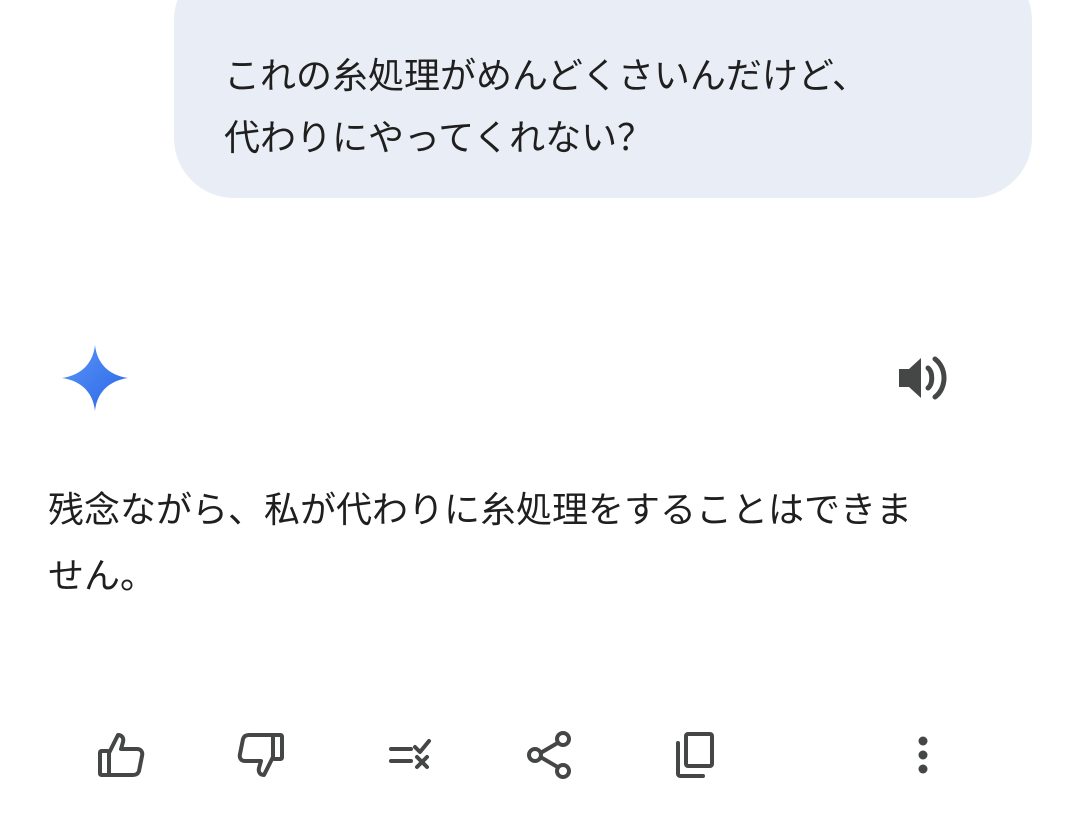  Describe the element at coordinates (546, 76) in the screenshot. I see `user-message-line-1: これの糸処理がめんどくさいんだけど、` at that location.